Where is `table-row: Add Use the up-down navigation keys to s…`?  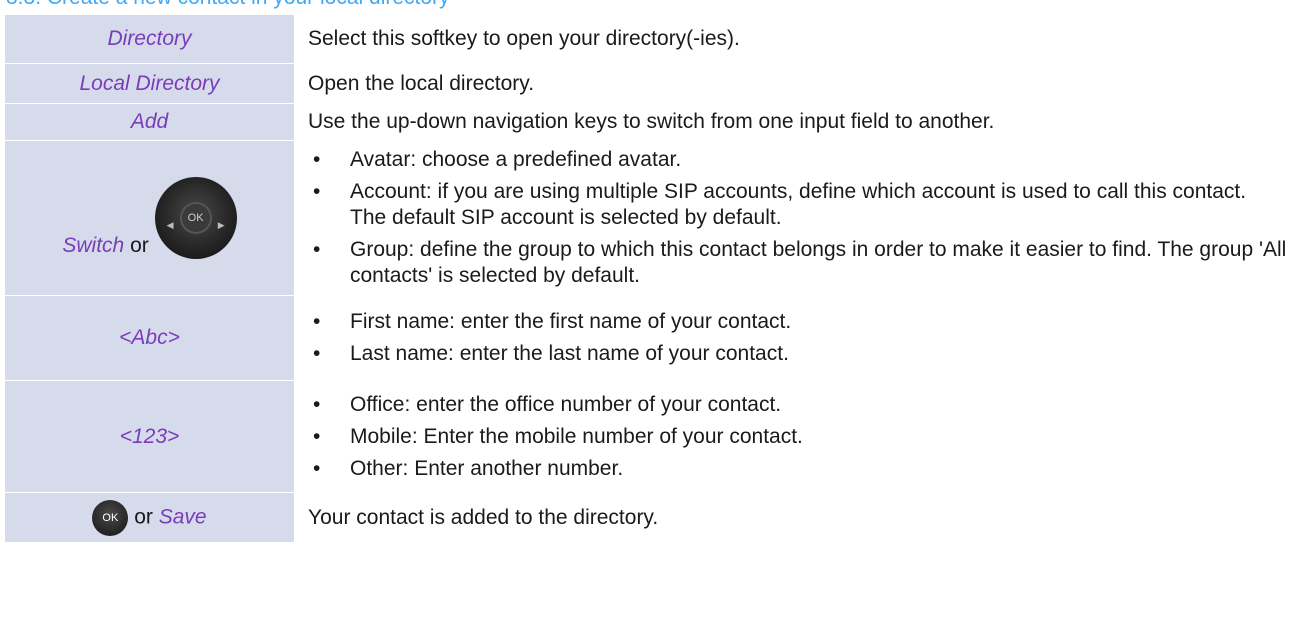 table-row: Add Use the up-down navigation keys to s… is located at coordinates (646, 122).